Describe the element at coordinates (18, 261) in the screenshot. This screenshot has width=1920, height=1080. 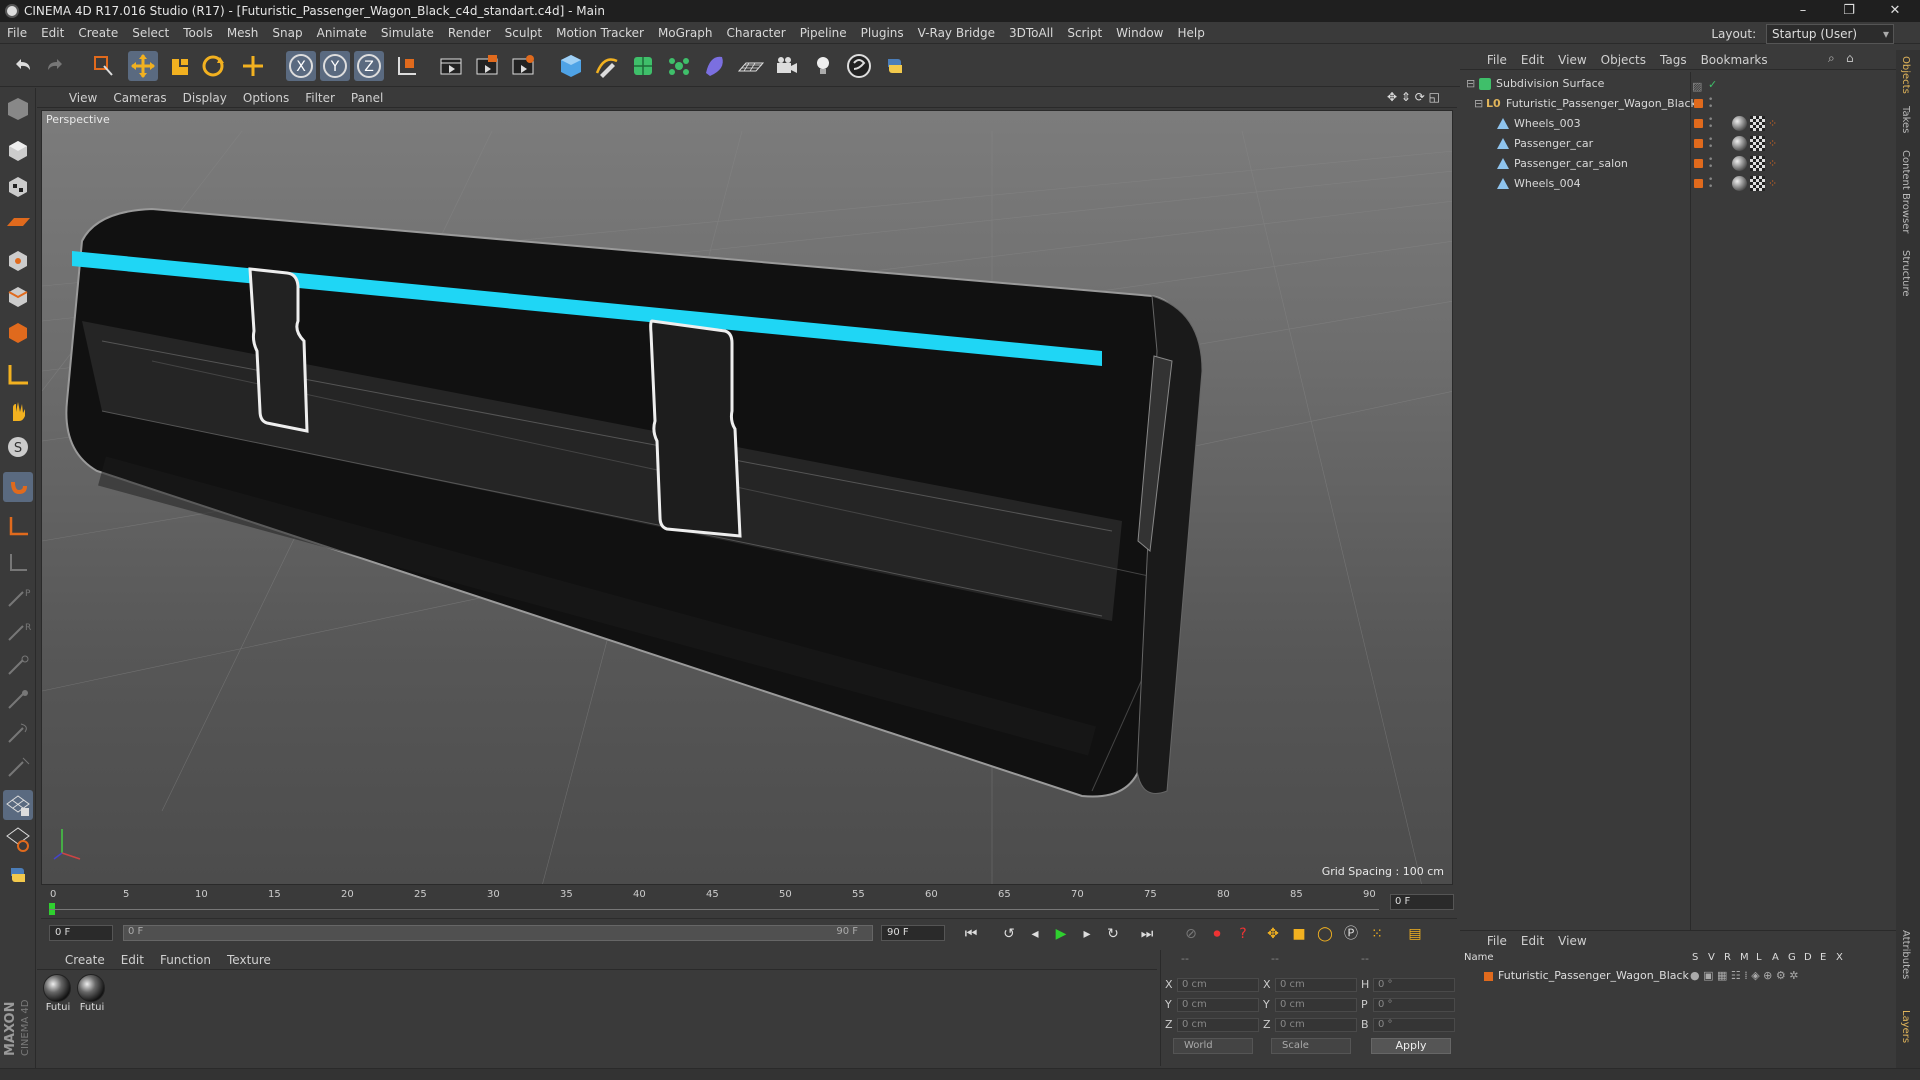
I see `points-mode-icon` at that location.